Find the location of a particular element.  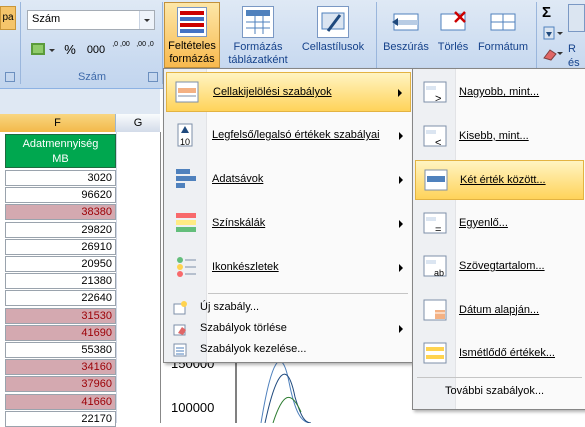

svg-text: 10 is located at coordinates (185, 142).